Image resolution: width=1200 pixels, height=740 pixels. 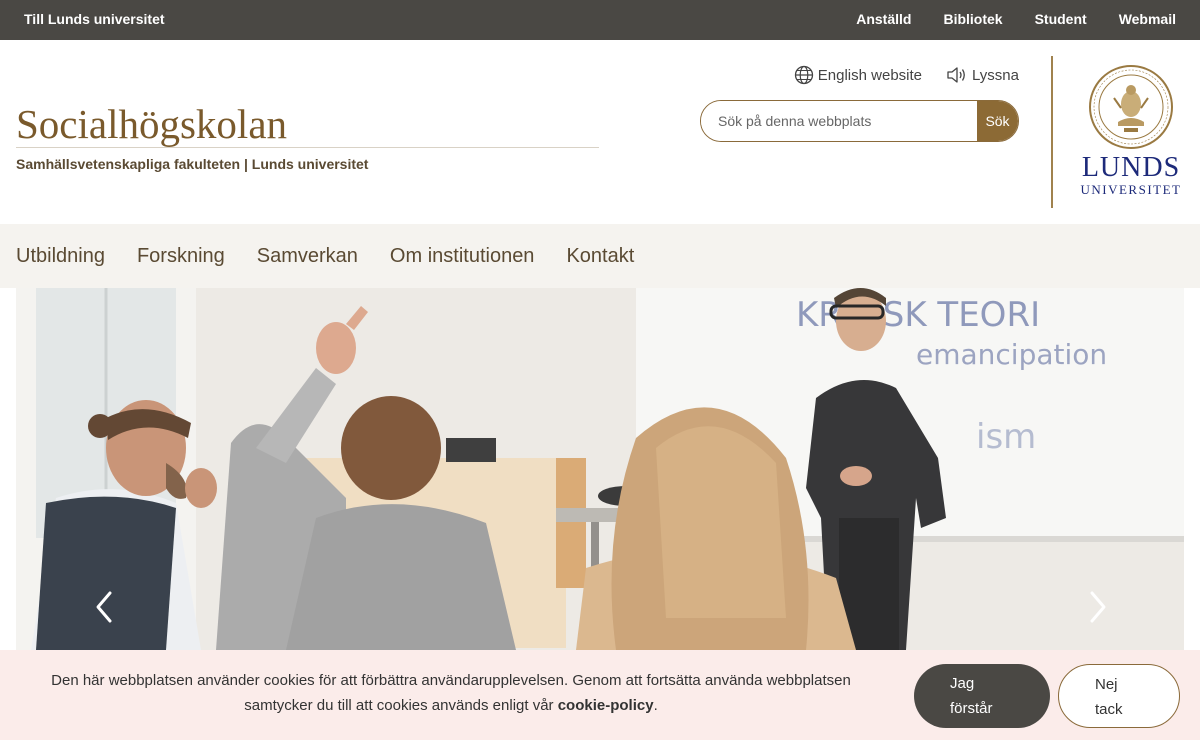 I want to click on header-utility-links: English website Lyssna, so click(x=894, y=75).